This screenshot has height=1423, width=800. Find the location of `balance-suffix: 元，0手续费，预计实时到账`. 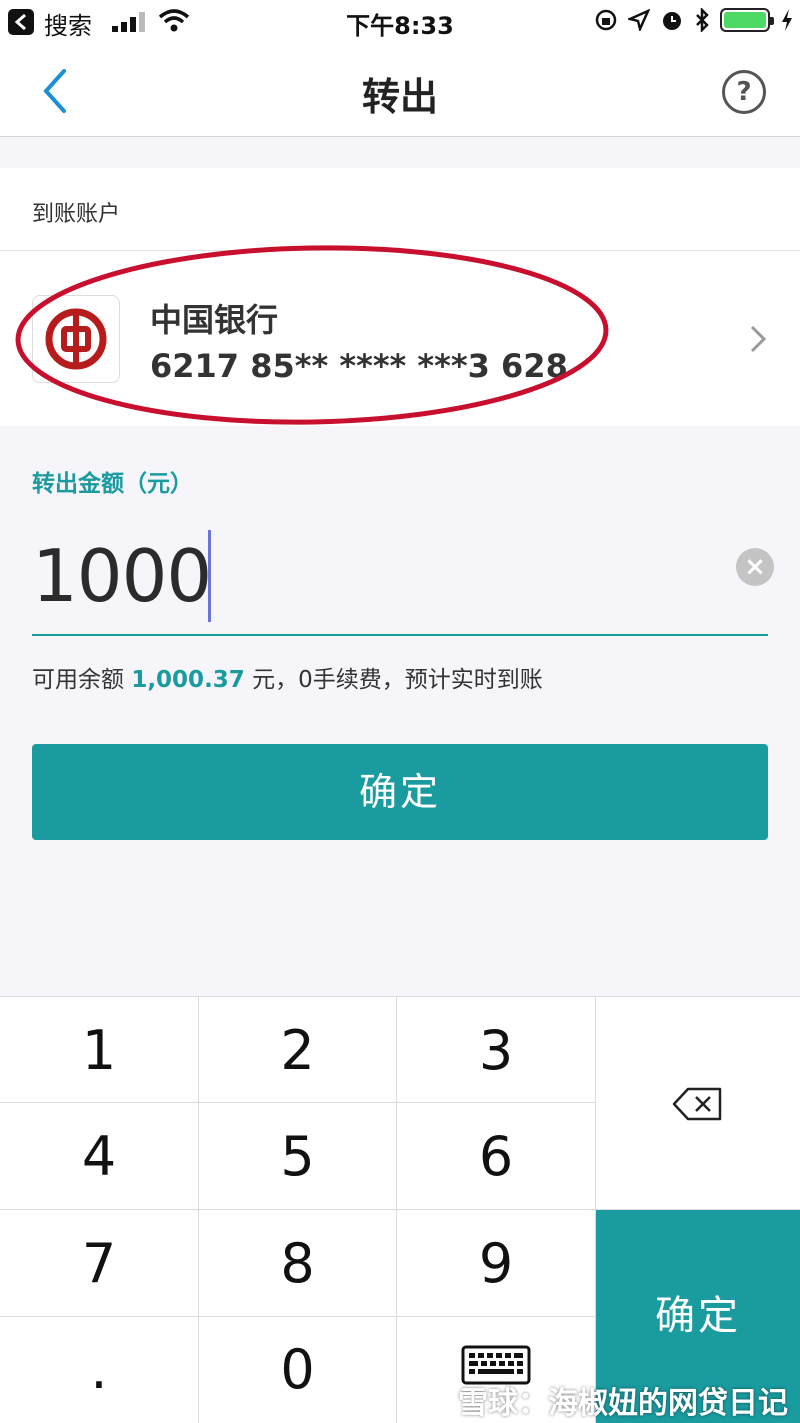

balance-suffix: 元，0手续费，预计实时到账 is located at coordinates (397, 680).